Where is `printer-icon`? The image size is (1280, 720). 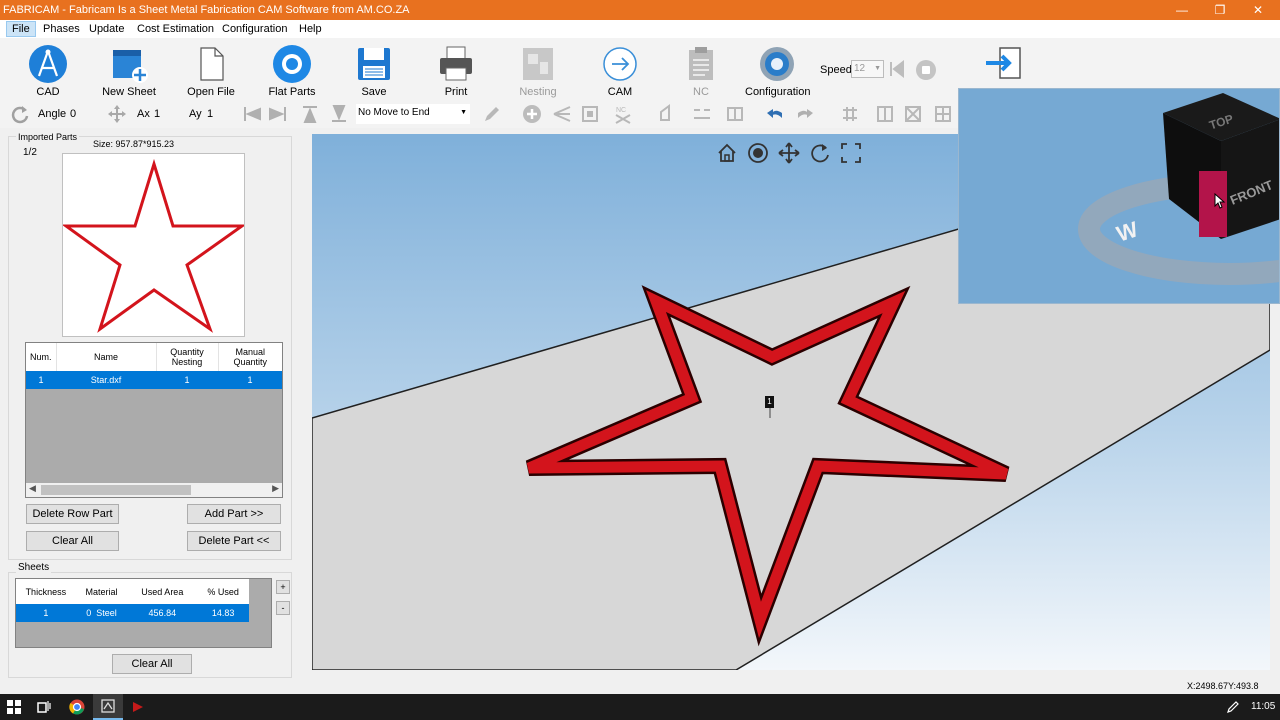 printer-icon is located at coordinates (456, 63).